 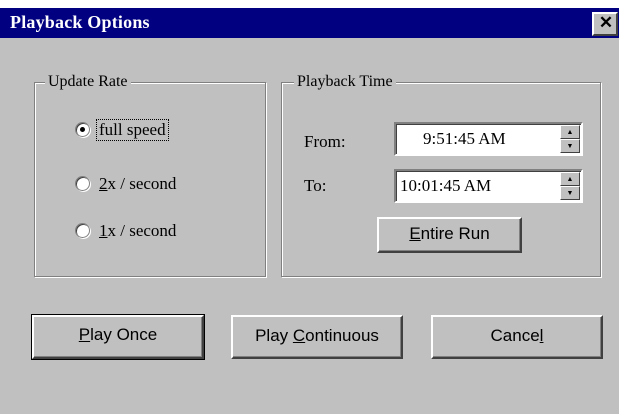 I want to click on to-label: To:, so click(x=315, y=185).